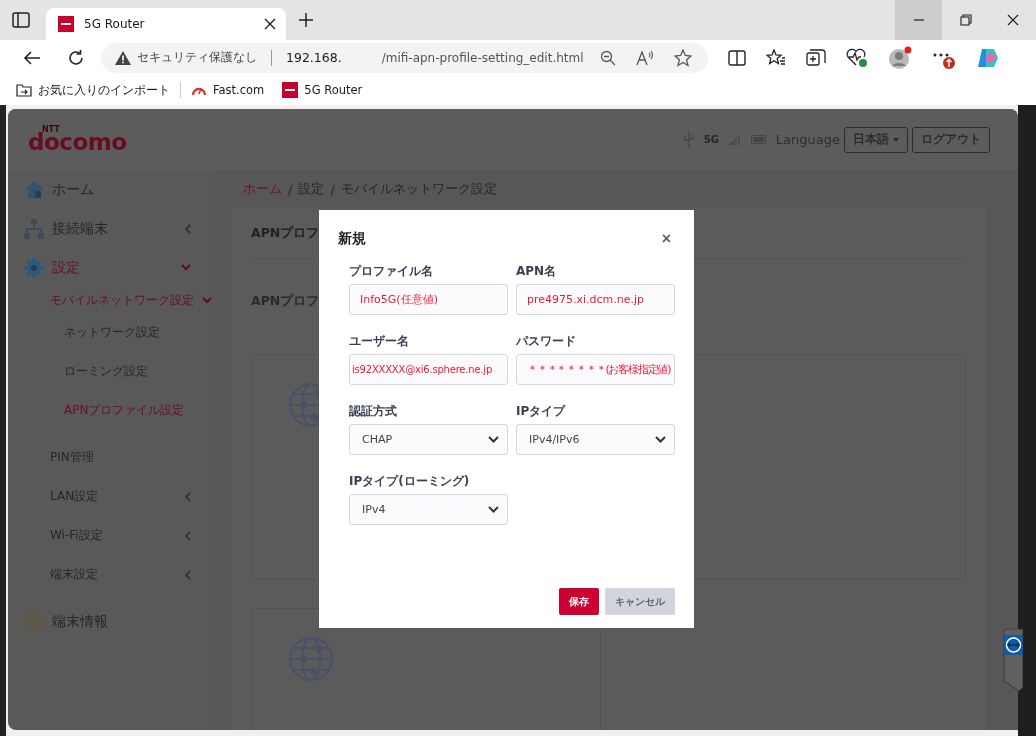 The width and height of the screenshot is (1036, 736). What do you see at coordinates (816, 57) in the screenshot?
I see `collections-icon` at bounding box center [816, 57].